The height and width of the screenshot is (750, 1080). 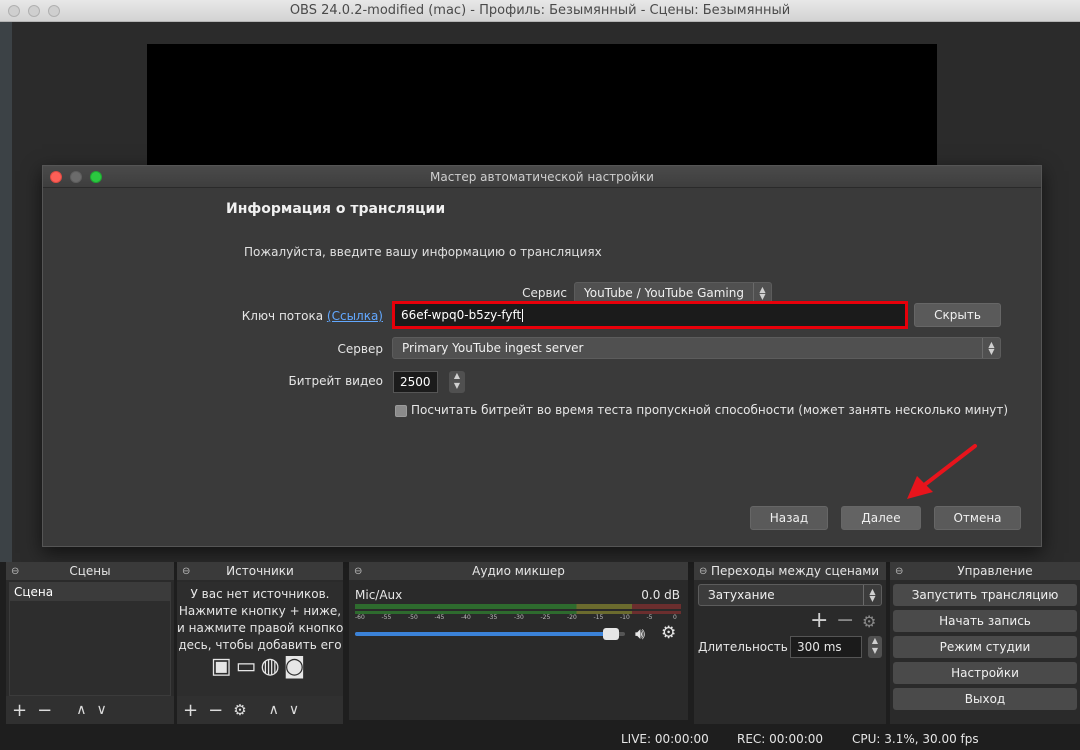 What do you see at coordinates (625, 617) in the screenshot?
I see `meter-tick-label: -10` at bounding box center [625, 617].